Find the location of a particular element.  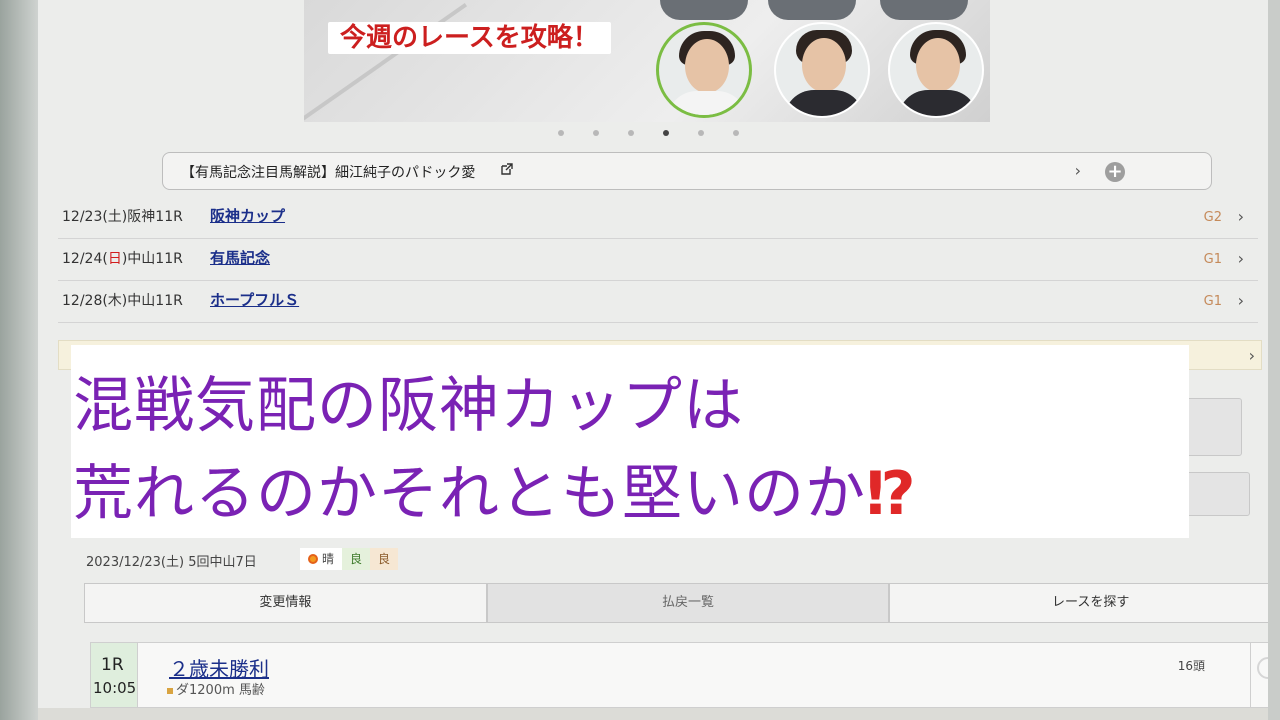

race-title-link: ２歳未勝利 is located at coordinates (219, 667).